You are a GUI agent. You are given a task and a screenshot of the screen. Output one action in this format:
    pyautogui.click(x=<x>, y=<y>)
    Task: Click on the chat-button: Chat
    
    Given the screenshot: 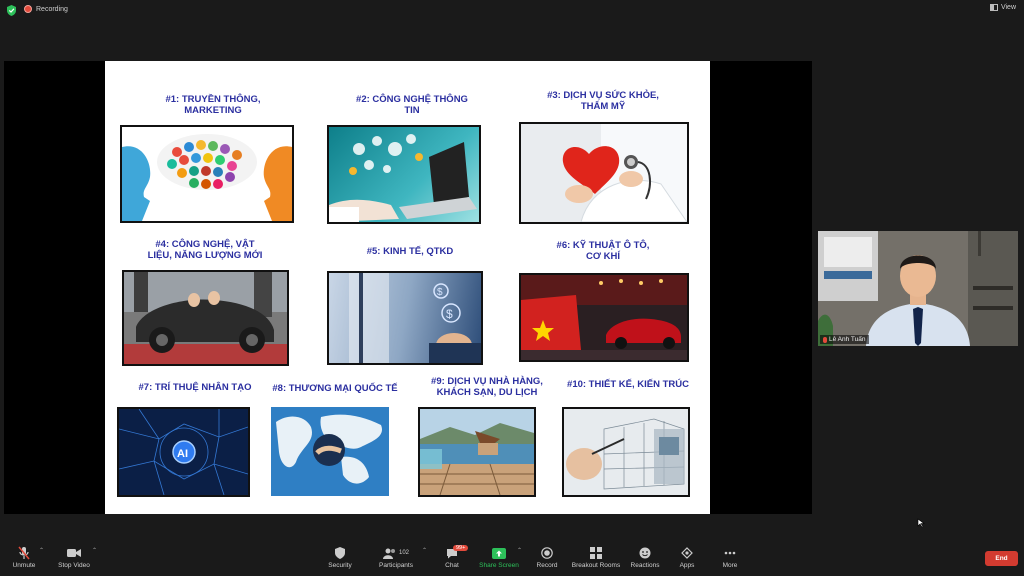 What is the action you would take?
    pyautogui.click(x=452, y=557)
    